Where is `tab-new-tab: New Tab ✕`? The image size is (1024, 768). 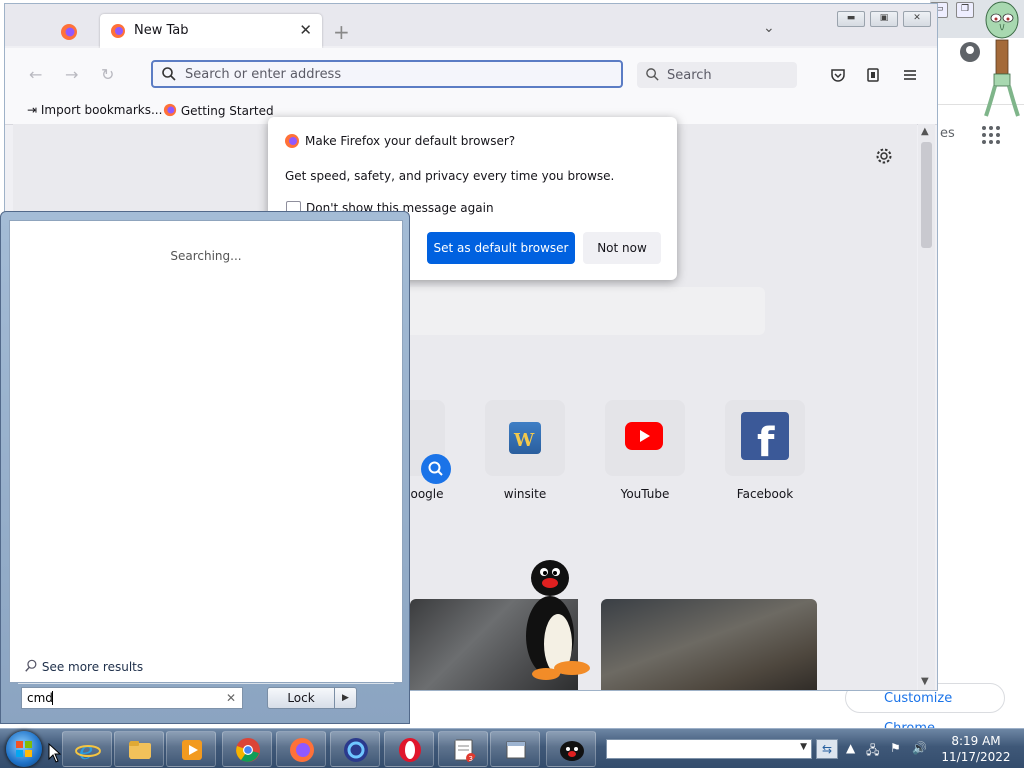
tab-new-tab: New Tab ✕ is located at coordinates (211, 31).